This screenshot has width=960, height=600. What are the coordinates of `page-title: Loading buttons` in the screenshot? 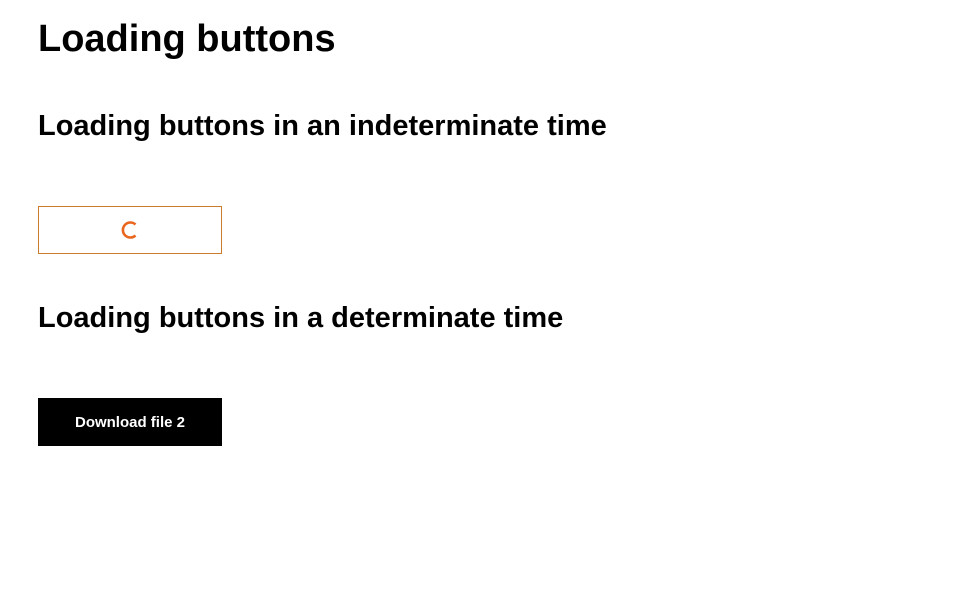 It's located at (187, 39).